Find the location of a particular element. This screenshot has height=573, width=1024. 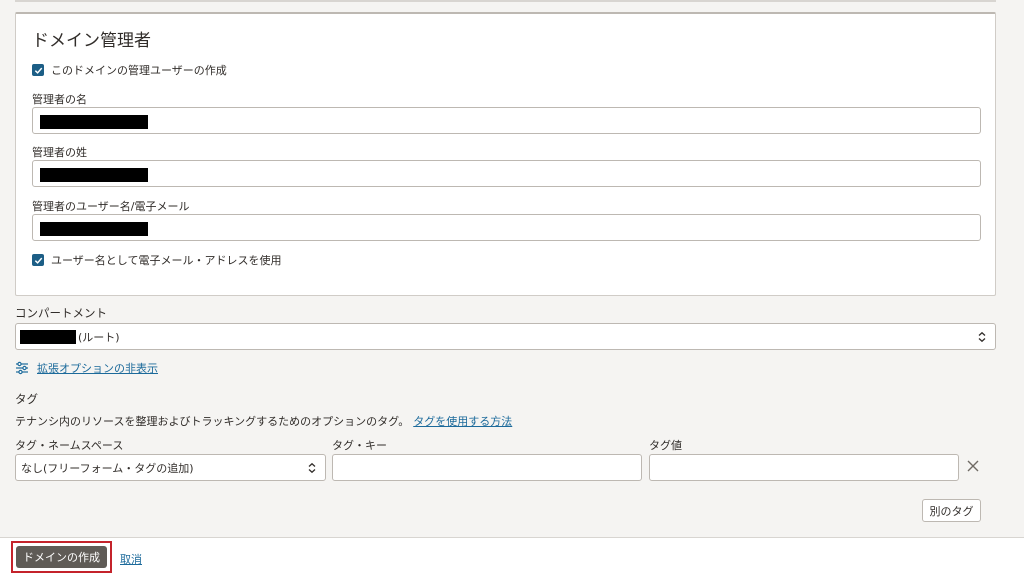

use-email-checkbox is located at coordinates (38, 260).